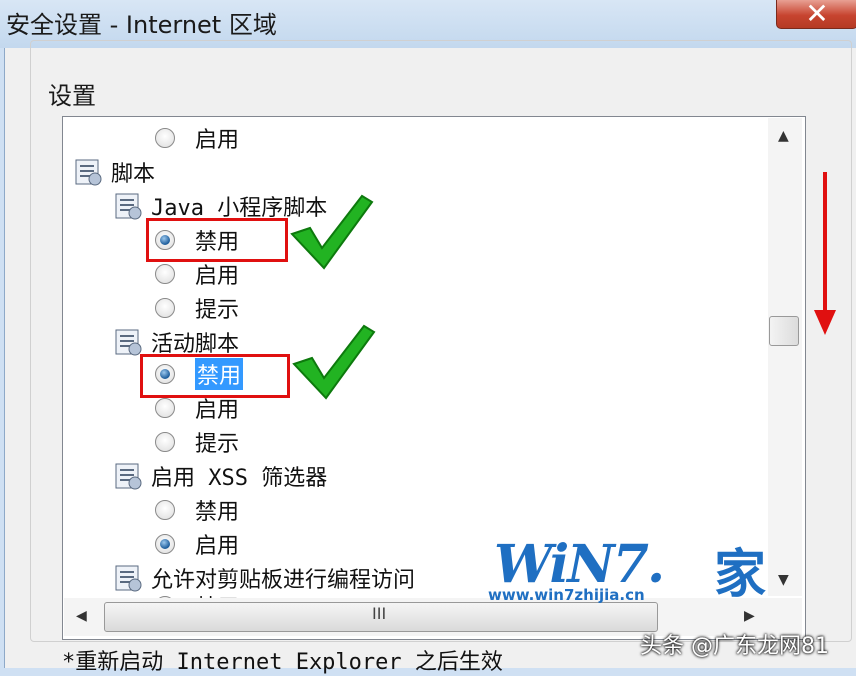 The image size is (856, 676). Describe the element at coordinates (81, 616) in the screenshot. I see `scroll-left-icon: ◀` at that location.